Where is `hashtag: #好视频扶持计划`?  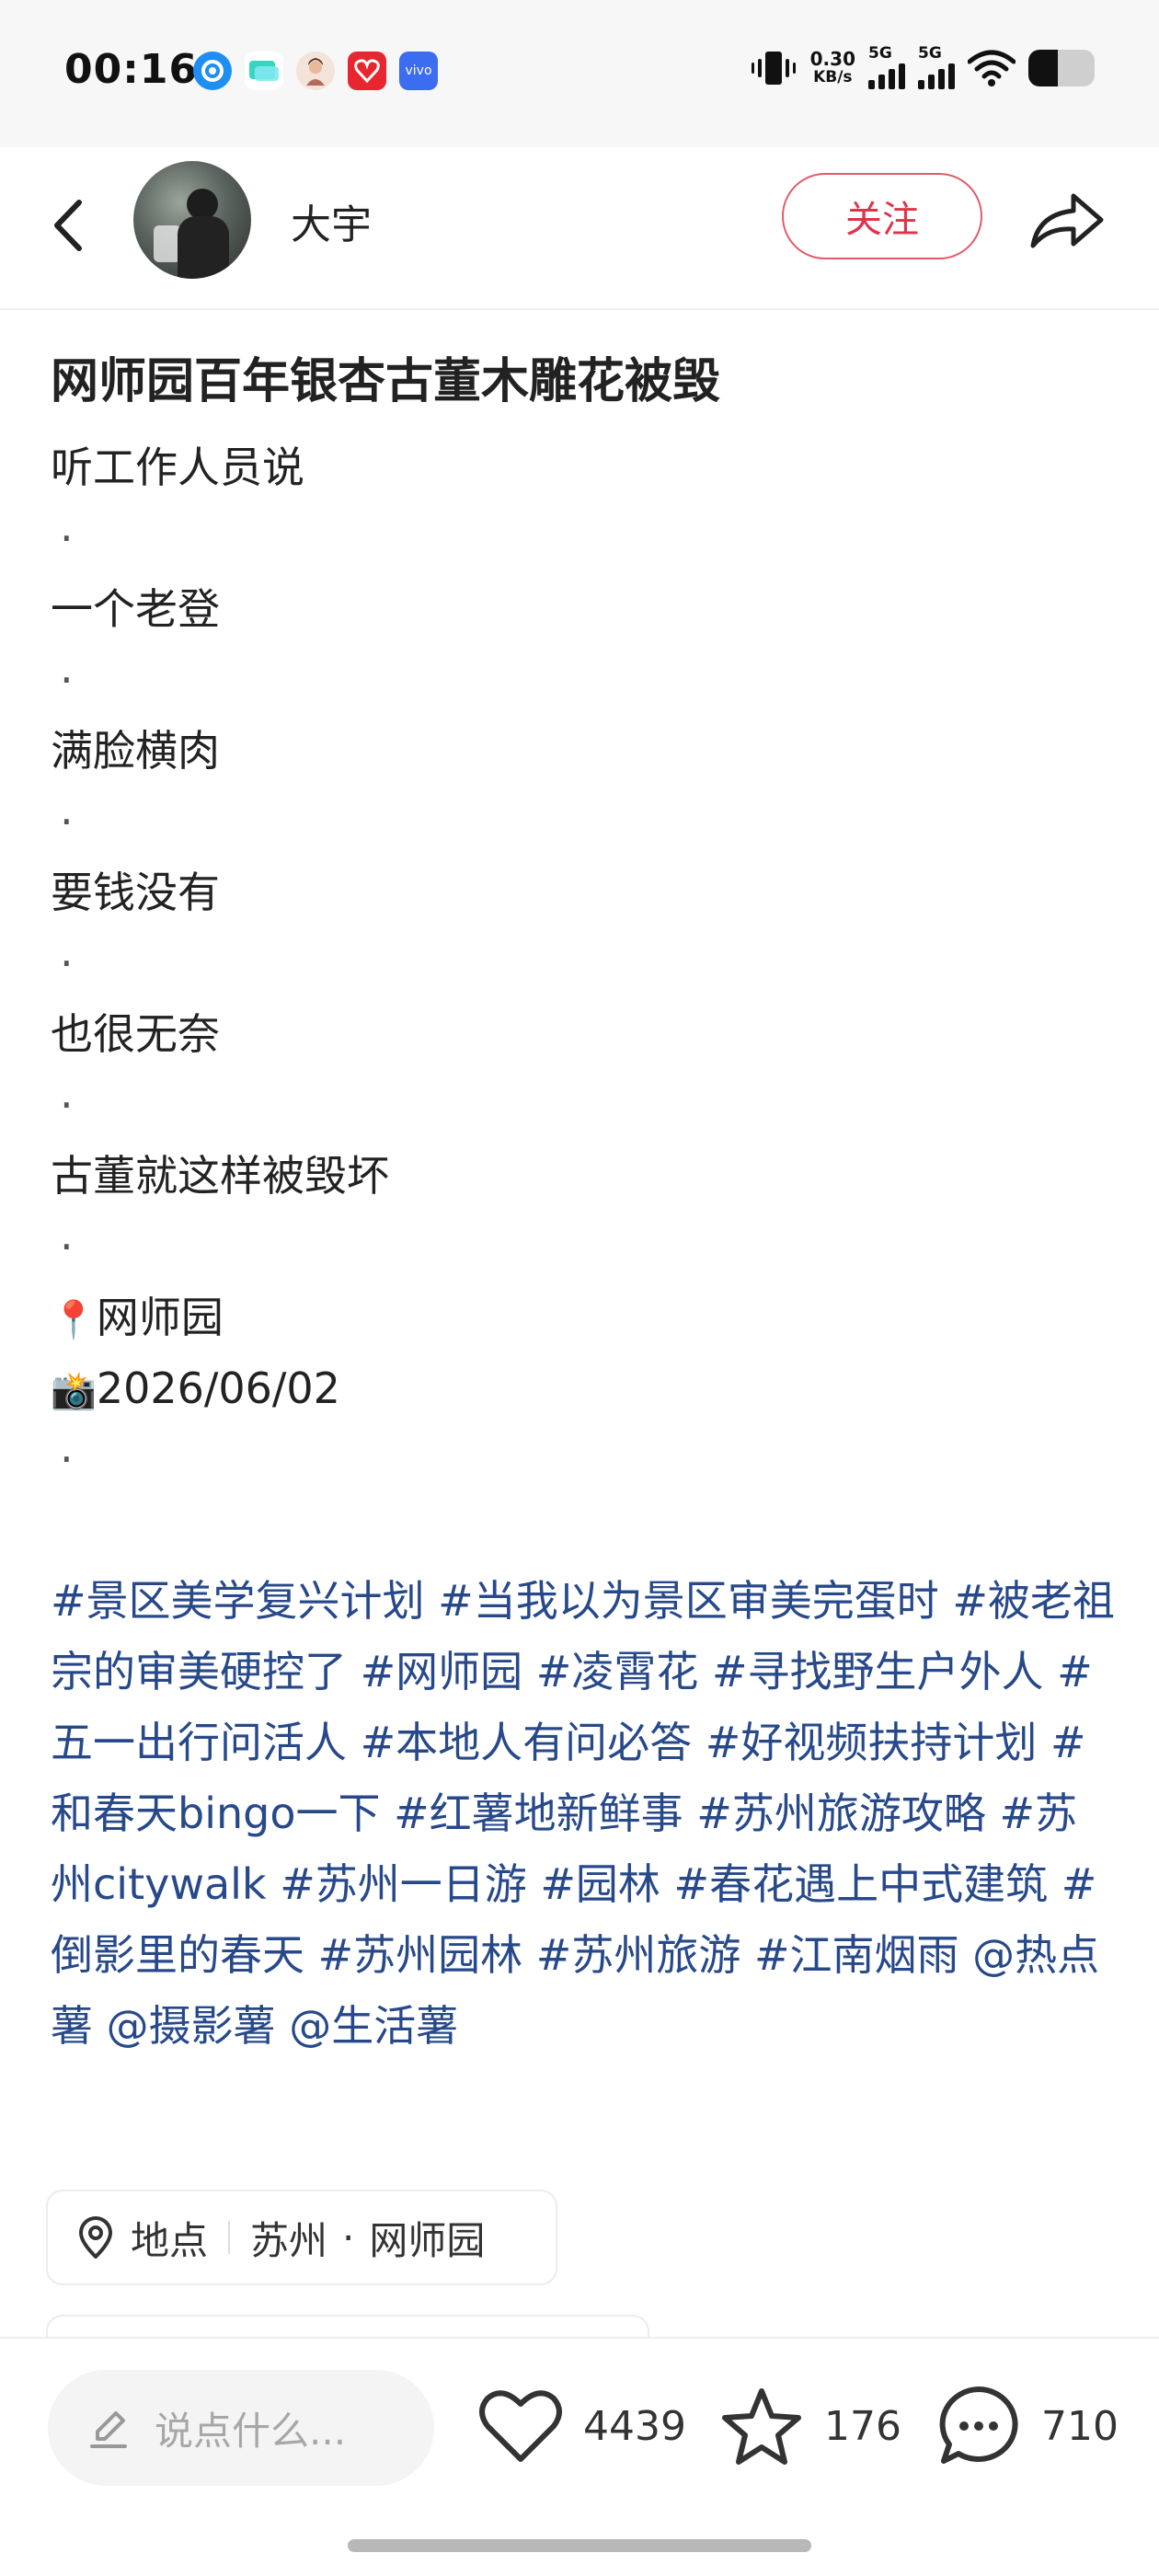 hashtag: #好视频扶持计划 is located at coordinates (872, 1742).